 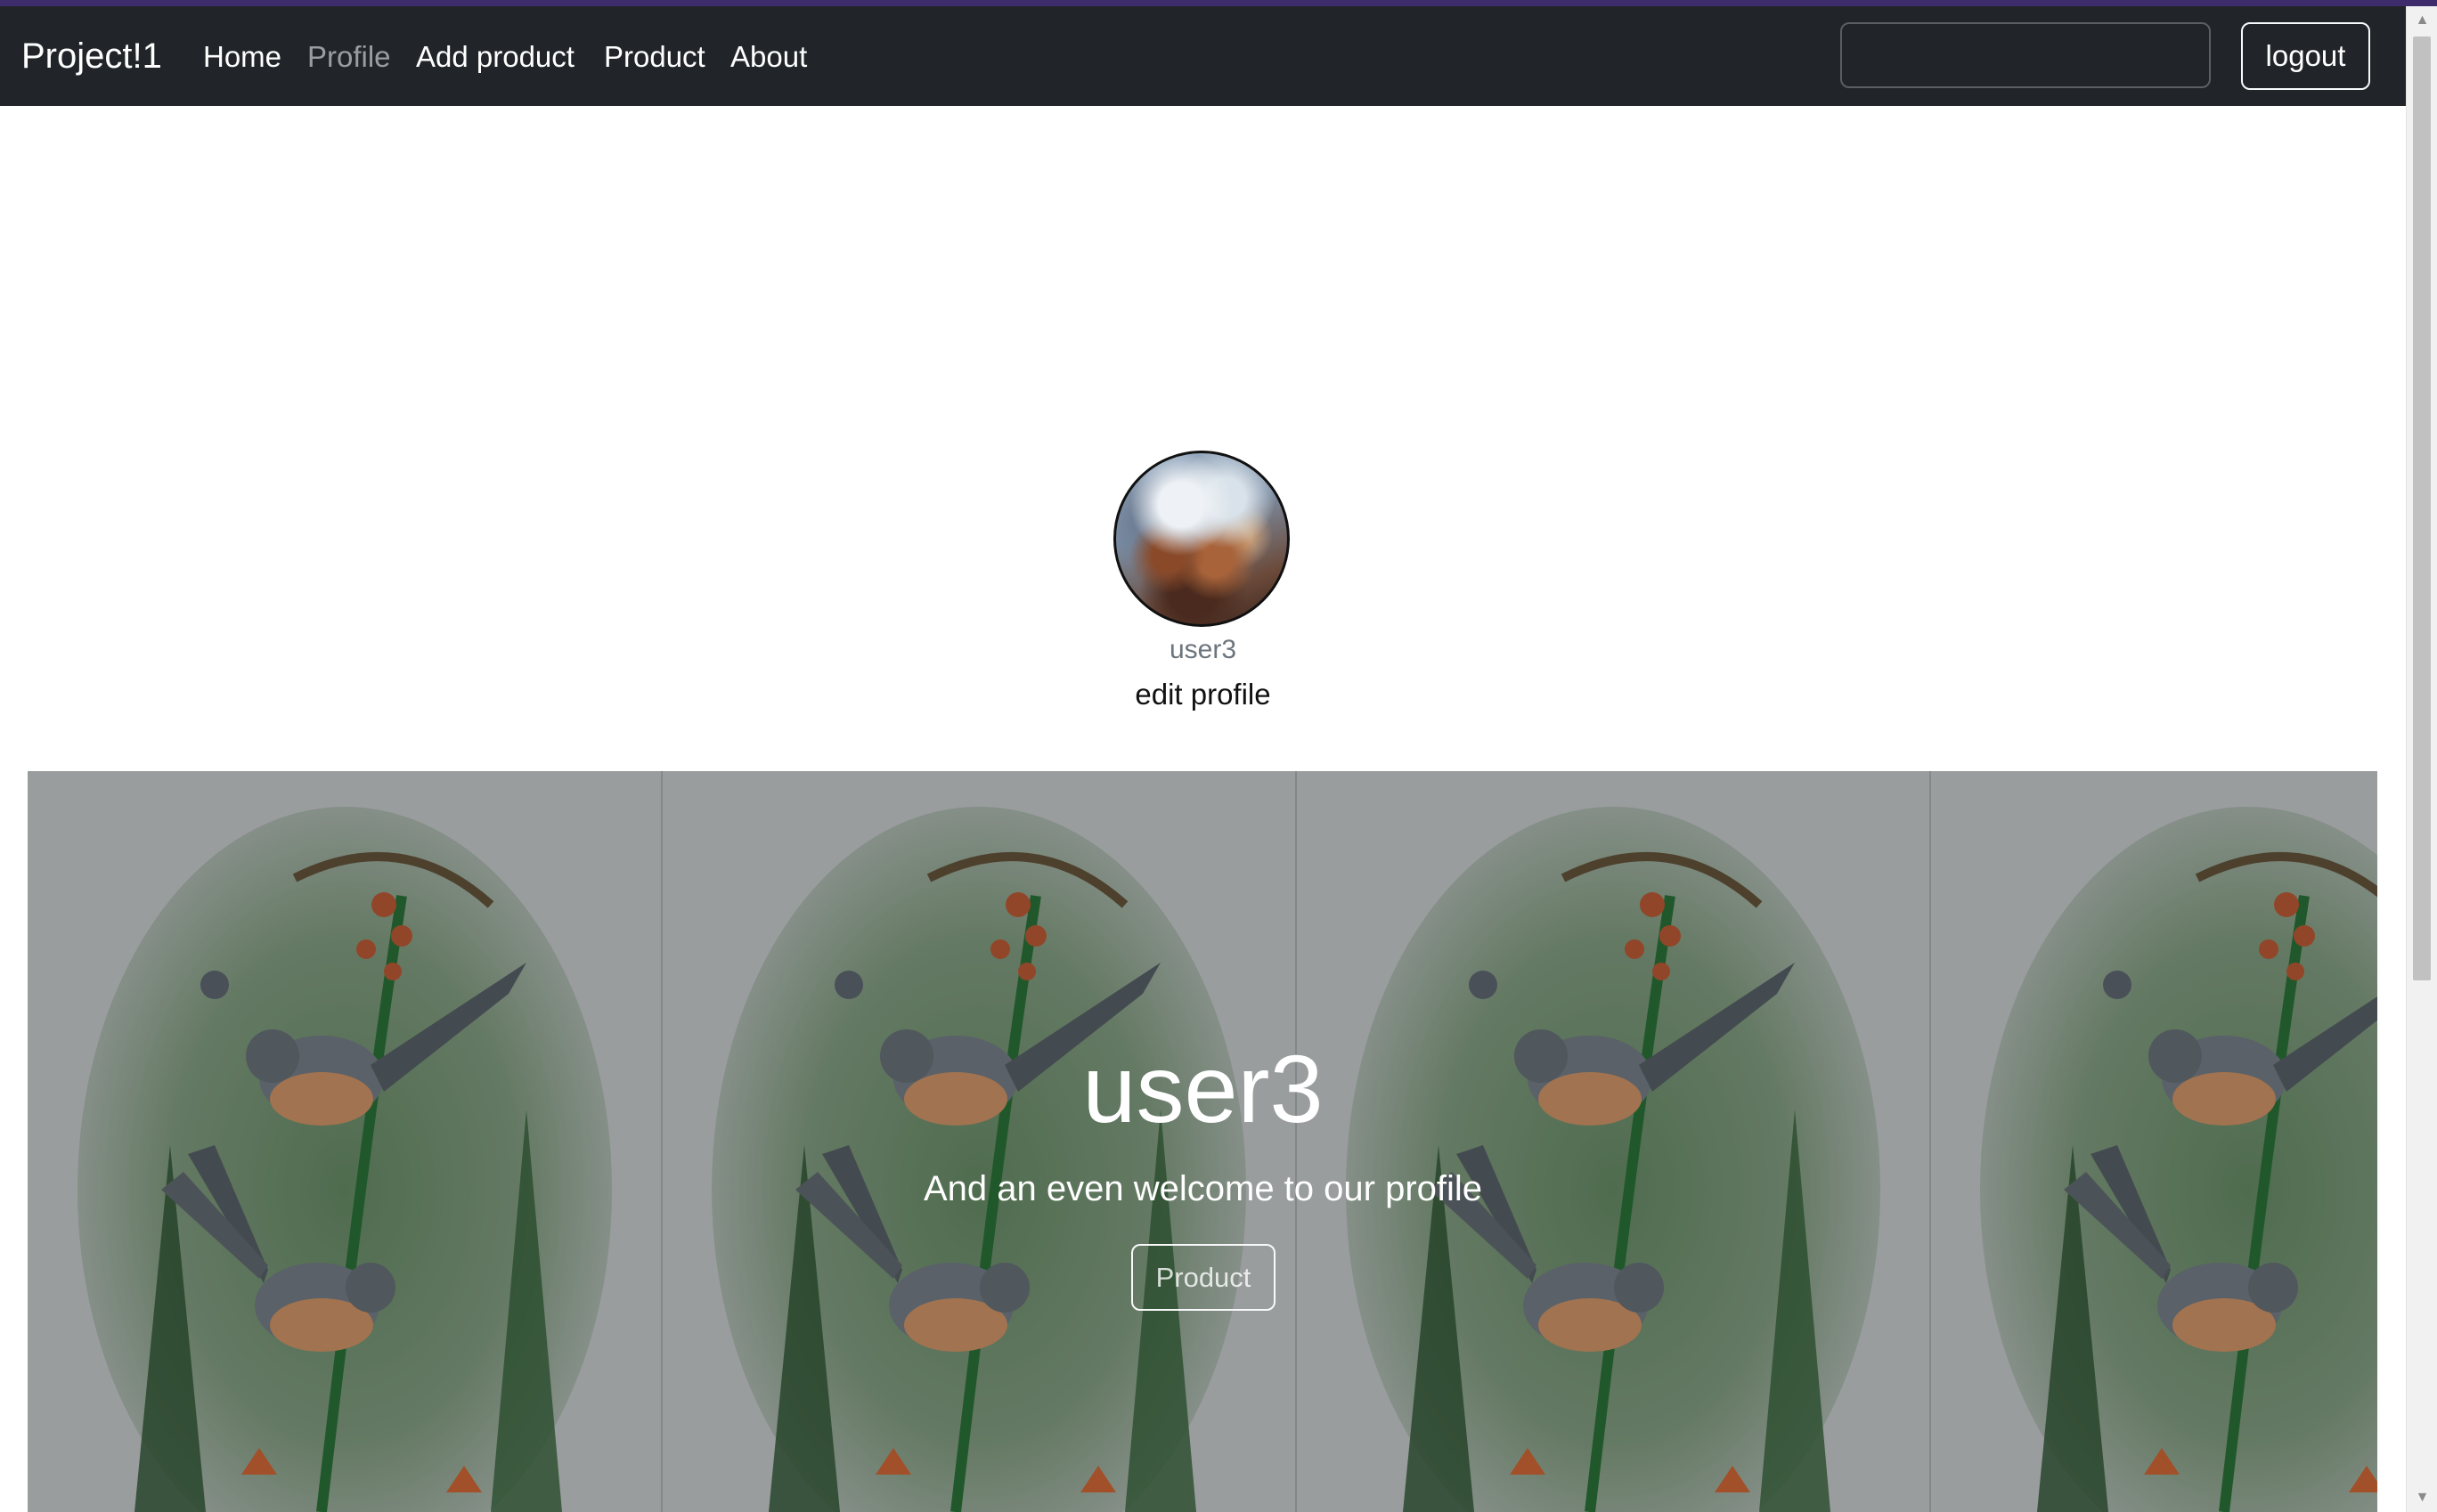 I want to click on navbar-brand: Project!1, so click(x=91, y=56).